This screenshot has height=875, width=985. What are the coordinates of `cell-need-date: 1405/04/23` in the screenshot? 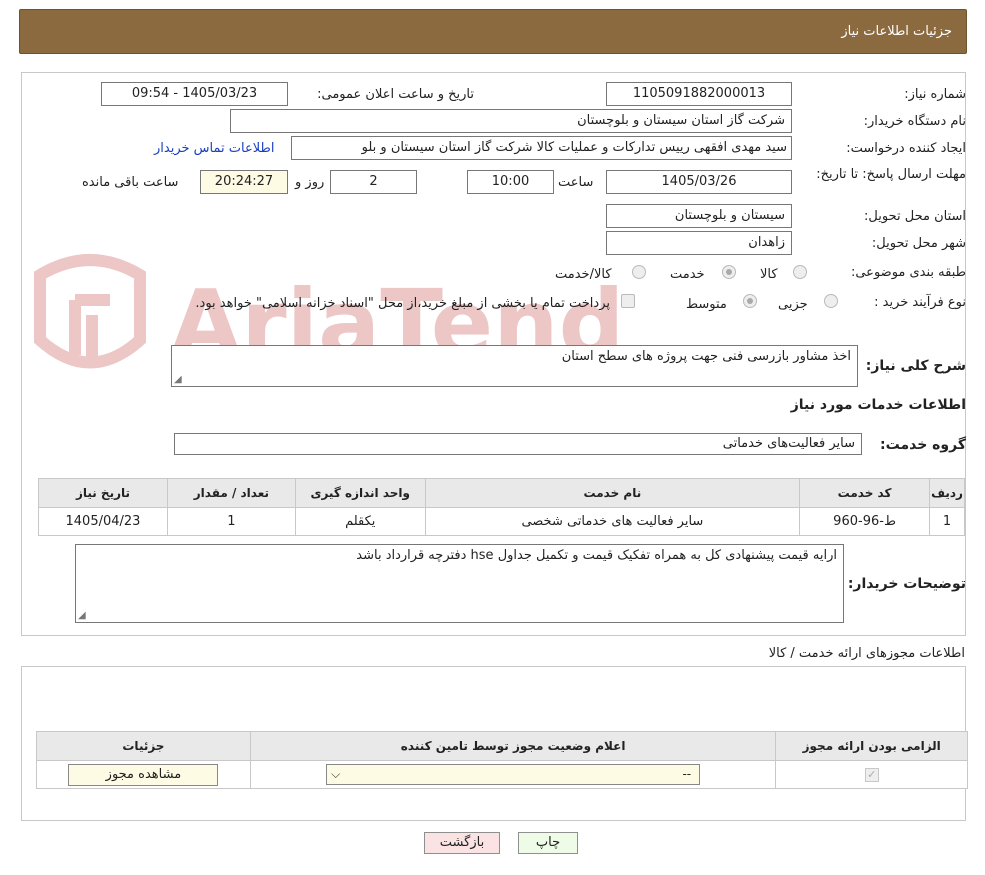 It's located at (103, 521).